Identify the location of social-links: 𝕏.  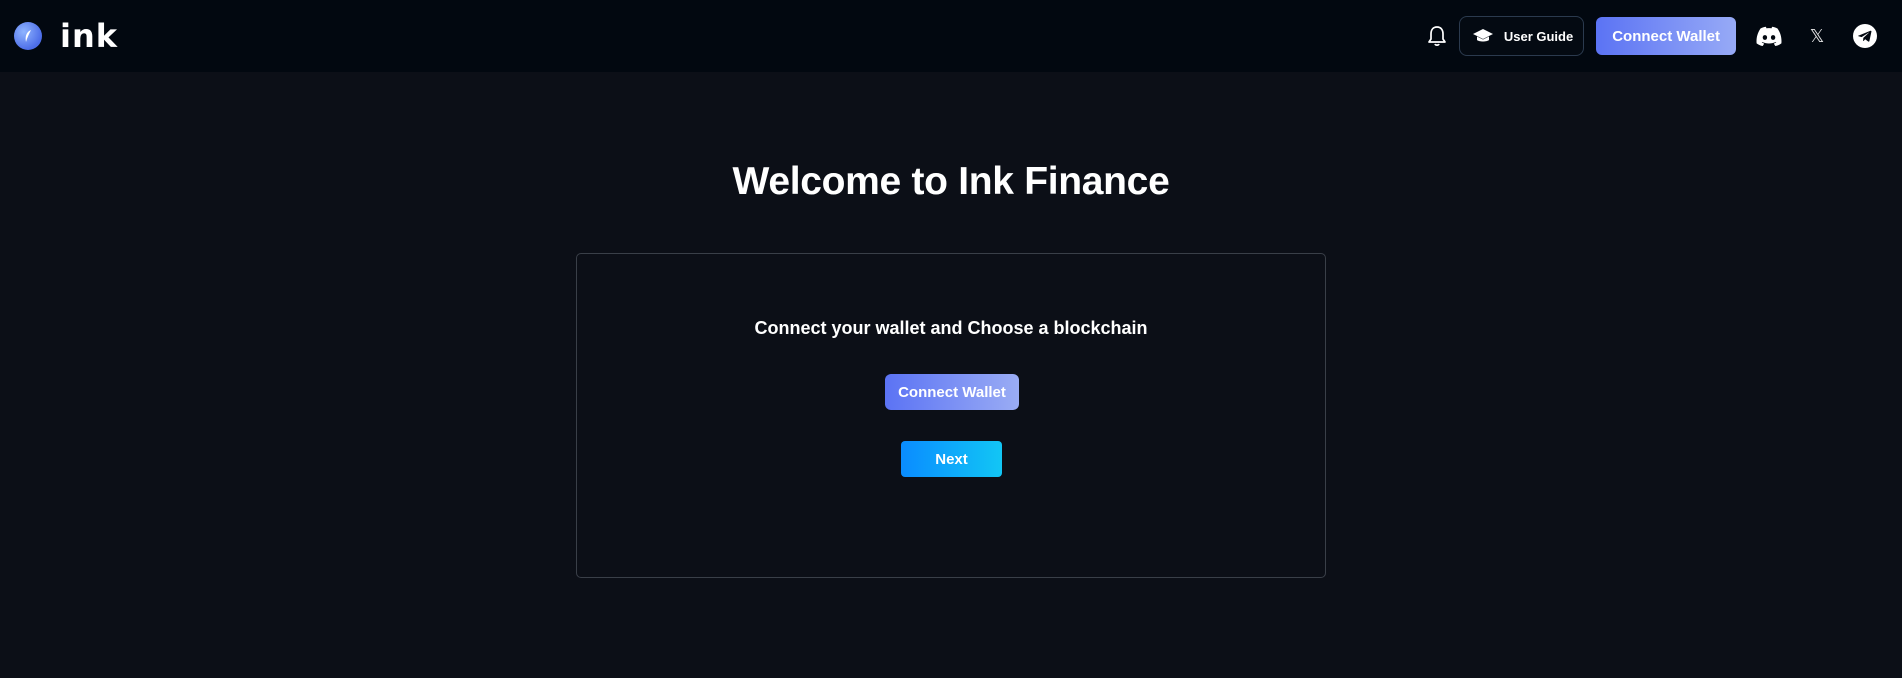
(1817, 36).